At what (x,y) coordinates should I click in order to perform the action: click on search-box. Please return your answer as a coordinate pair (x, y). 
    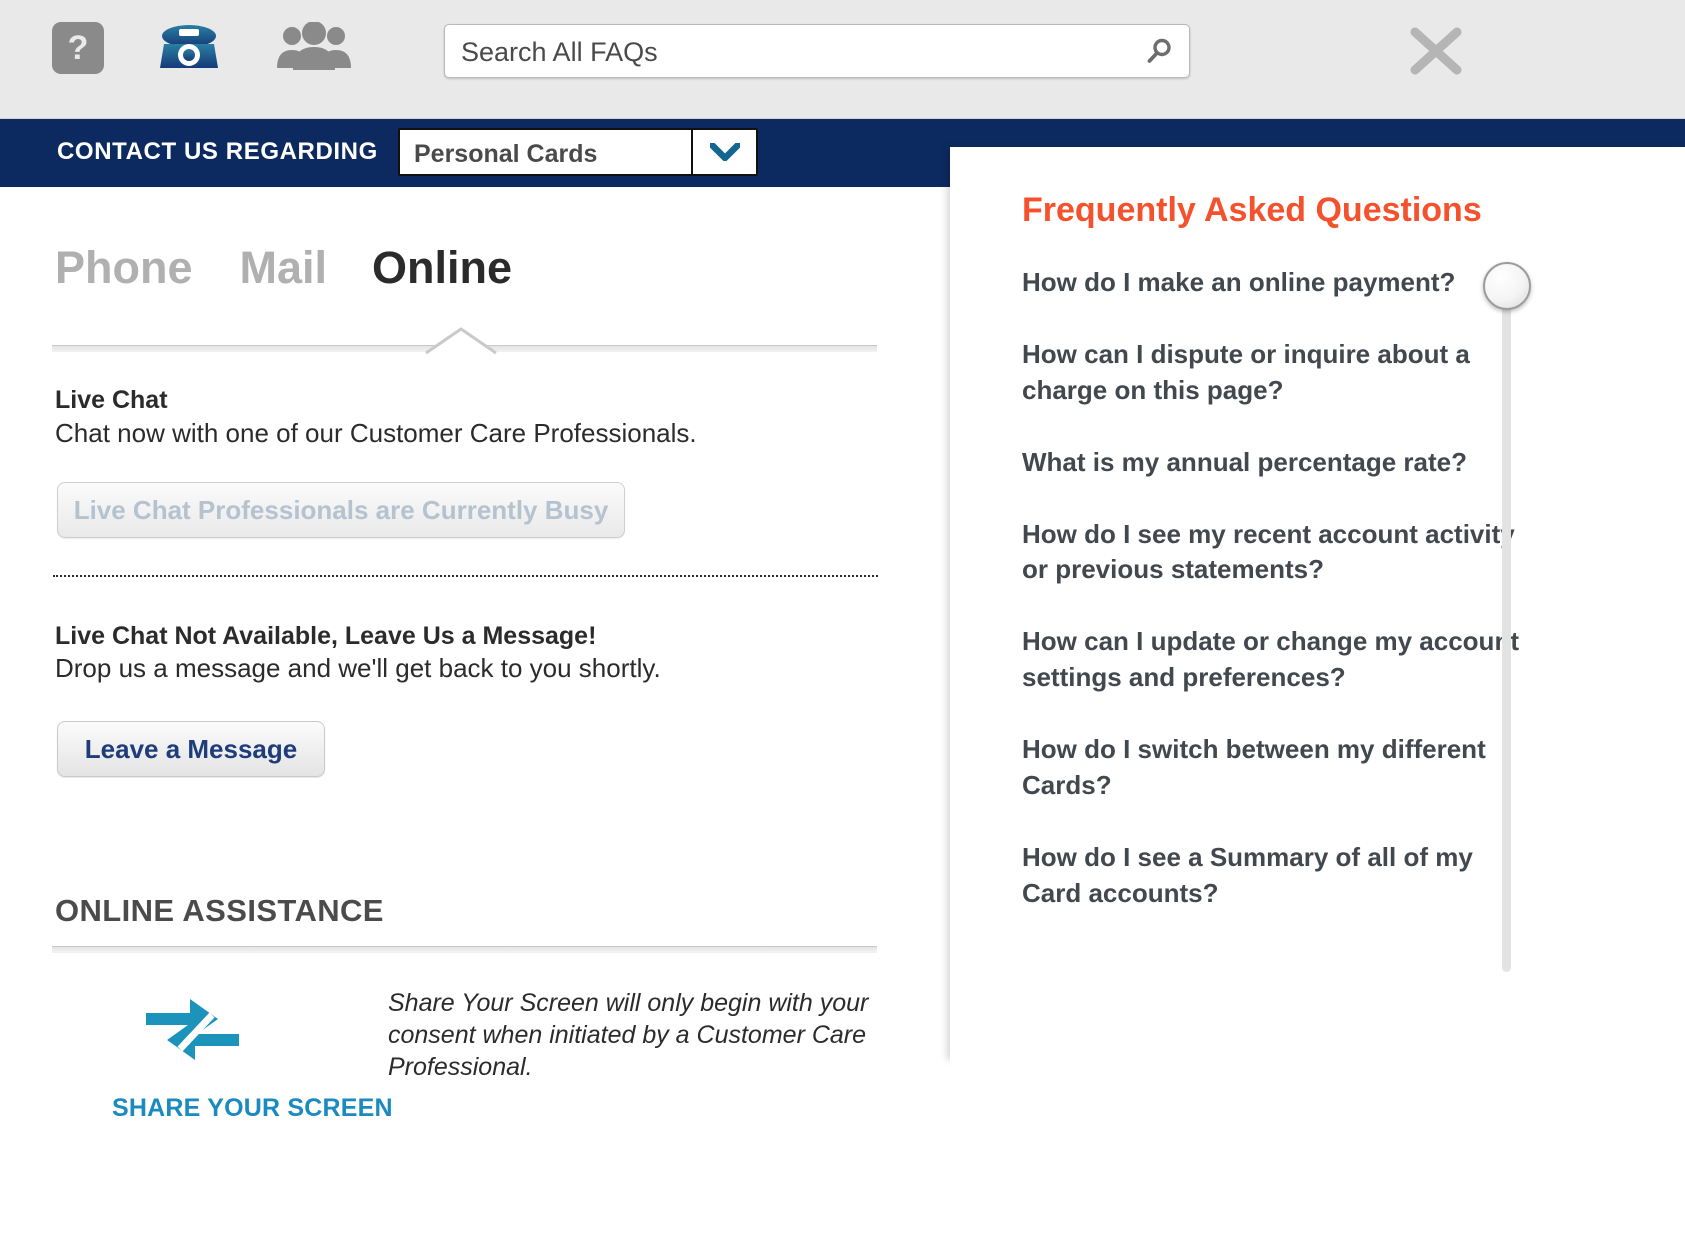
    Looking at the image, I should click on (817, 51).